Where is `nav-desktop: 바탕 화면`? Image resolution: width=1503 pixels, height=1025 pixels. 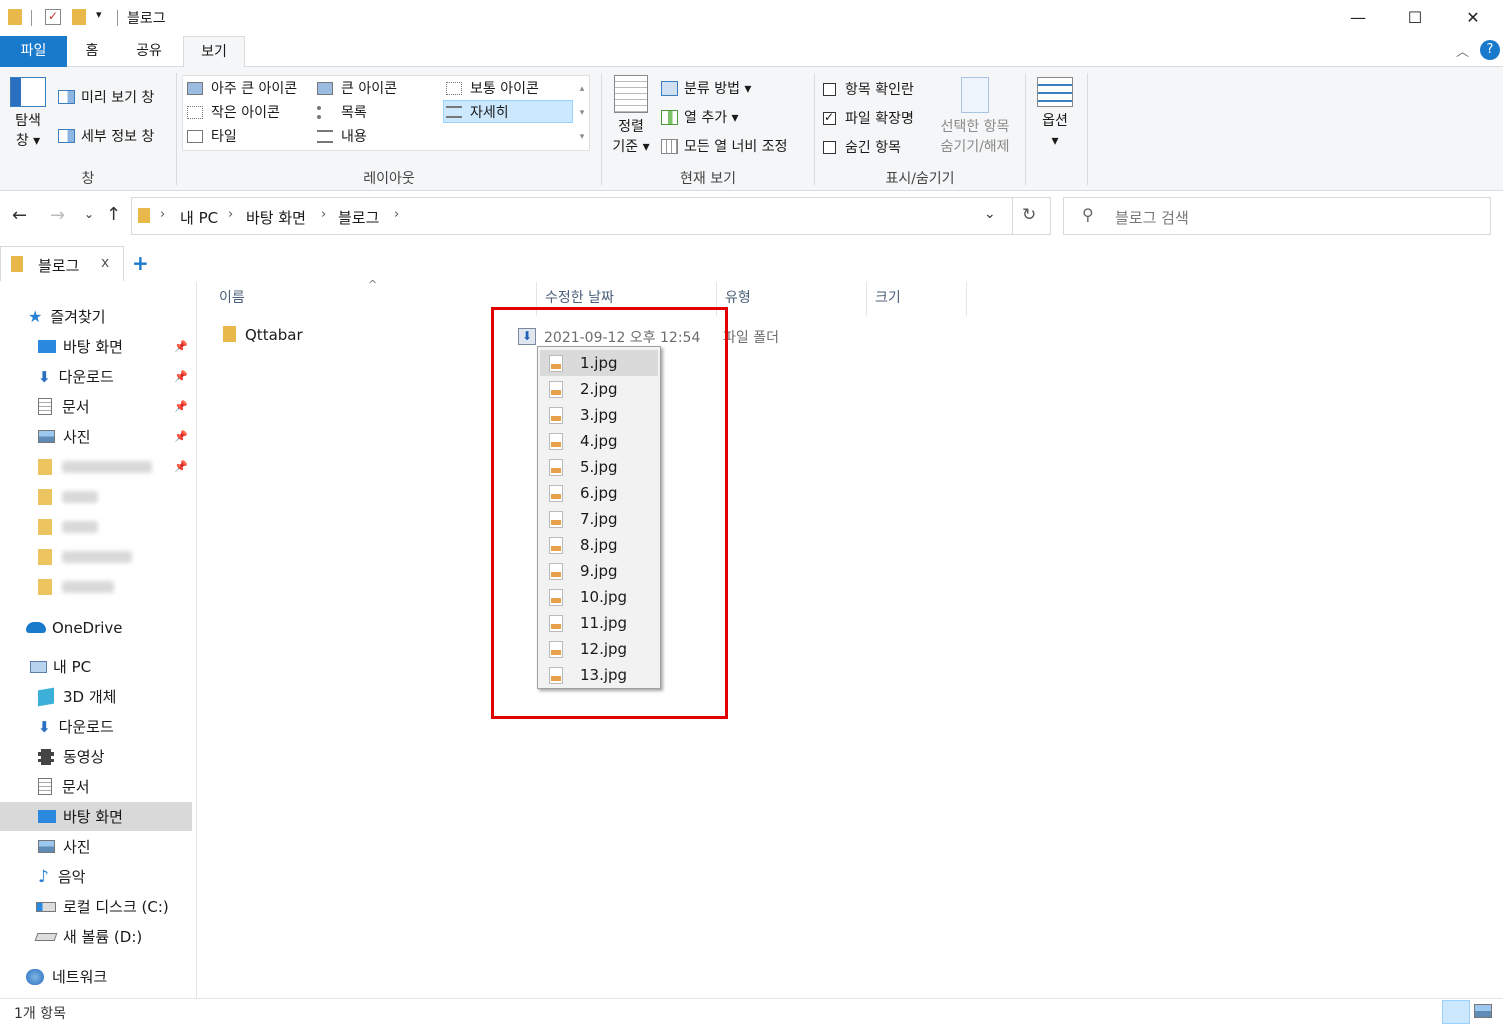
nav-desktop: 바탕 화면 is located at coordinates (96, 816).